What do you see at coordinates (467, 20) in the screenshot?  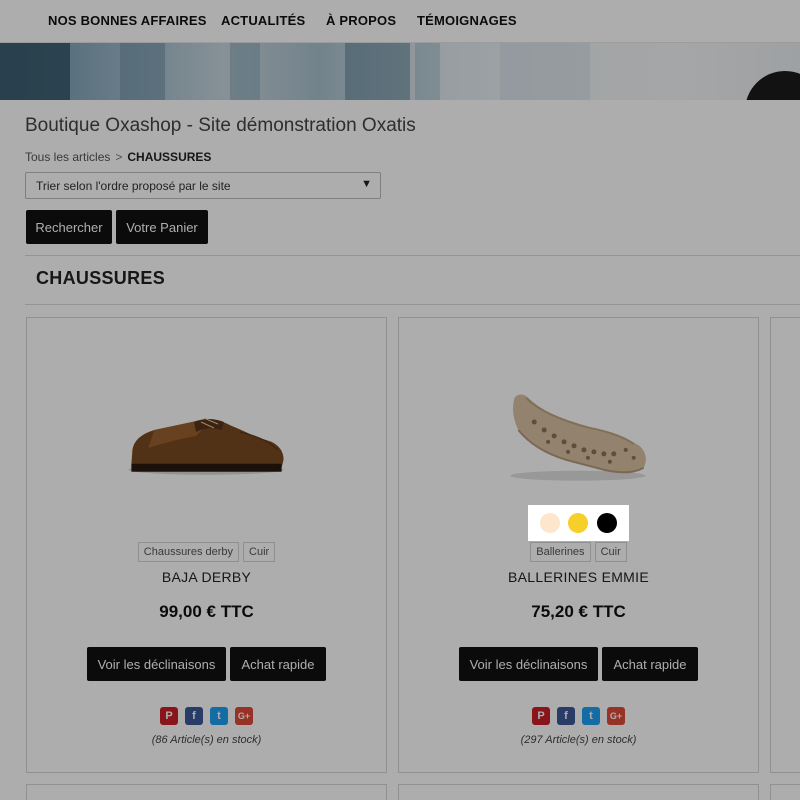 I see `nav-item-temoignages: TÉMOIGNAGES` at bounding box center [467, 20].